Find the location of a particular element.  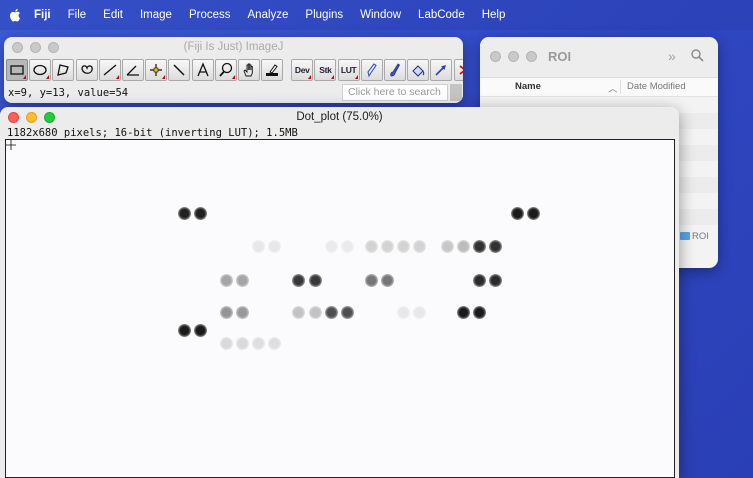

wand-icon is located at coordinates (179, 70).